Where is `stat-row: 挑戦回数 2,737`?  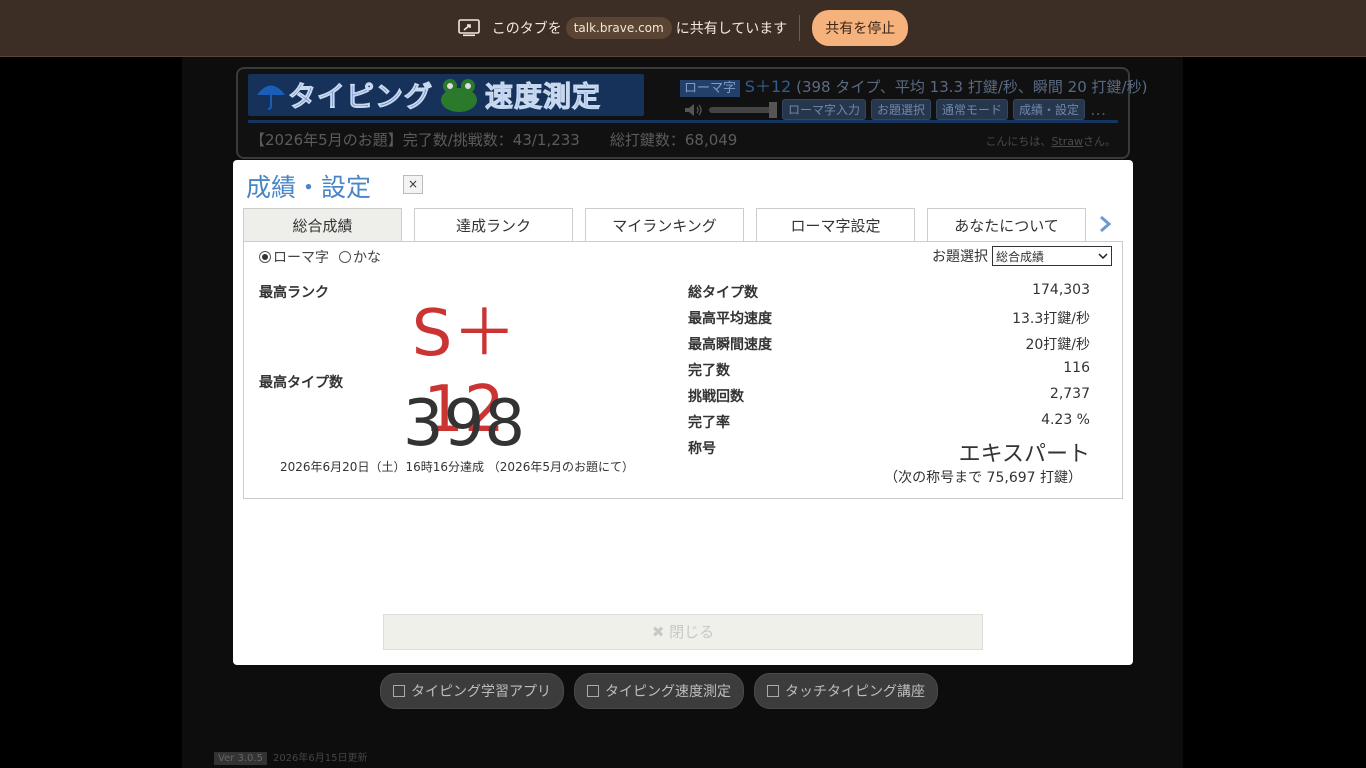 stat-row: 挑戦回数 2,737 is located at coordinates (889, 399).